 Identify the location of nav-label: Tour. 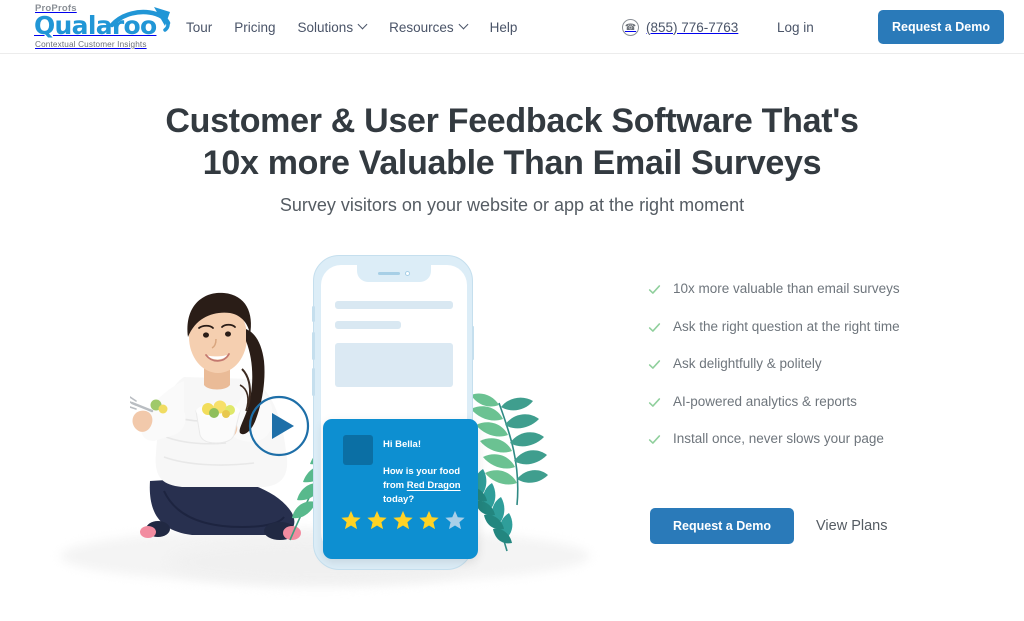
(199, 27).